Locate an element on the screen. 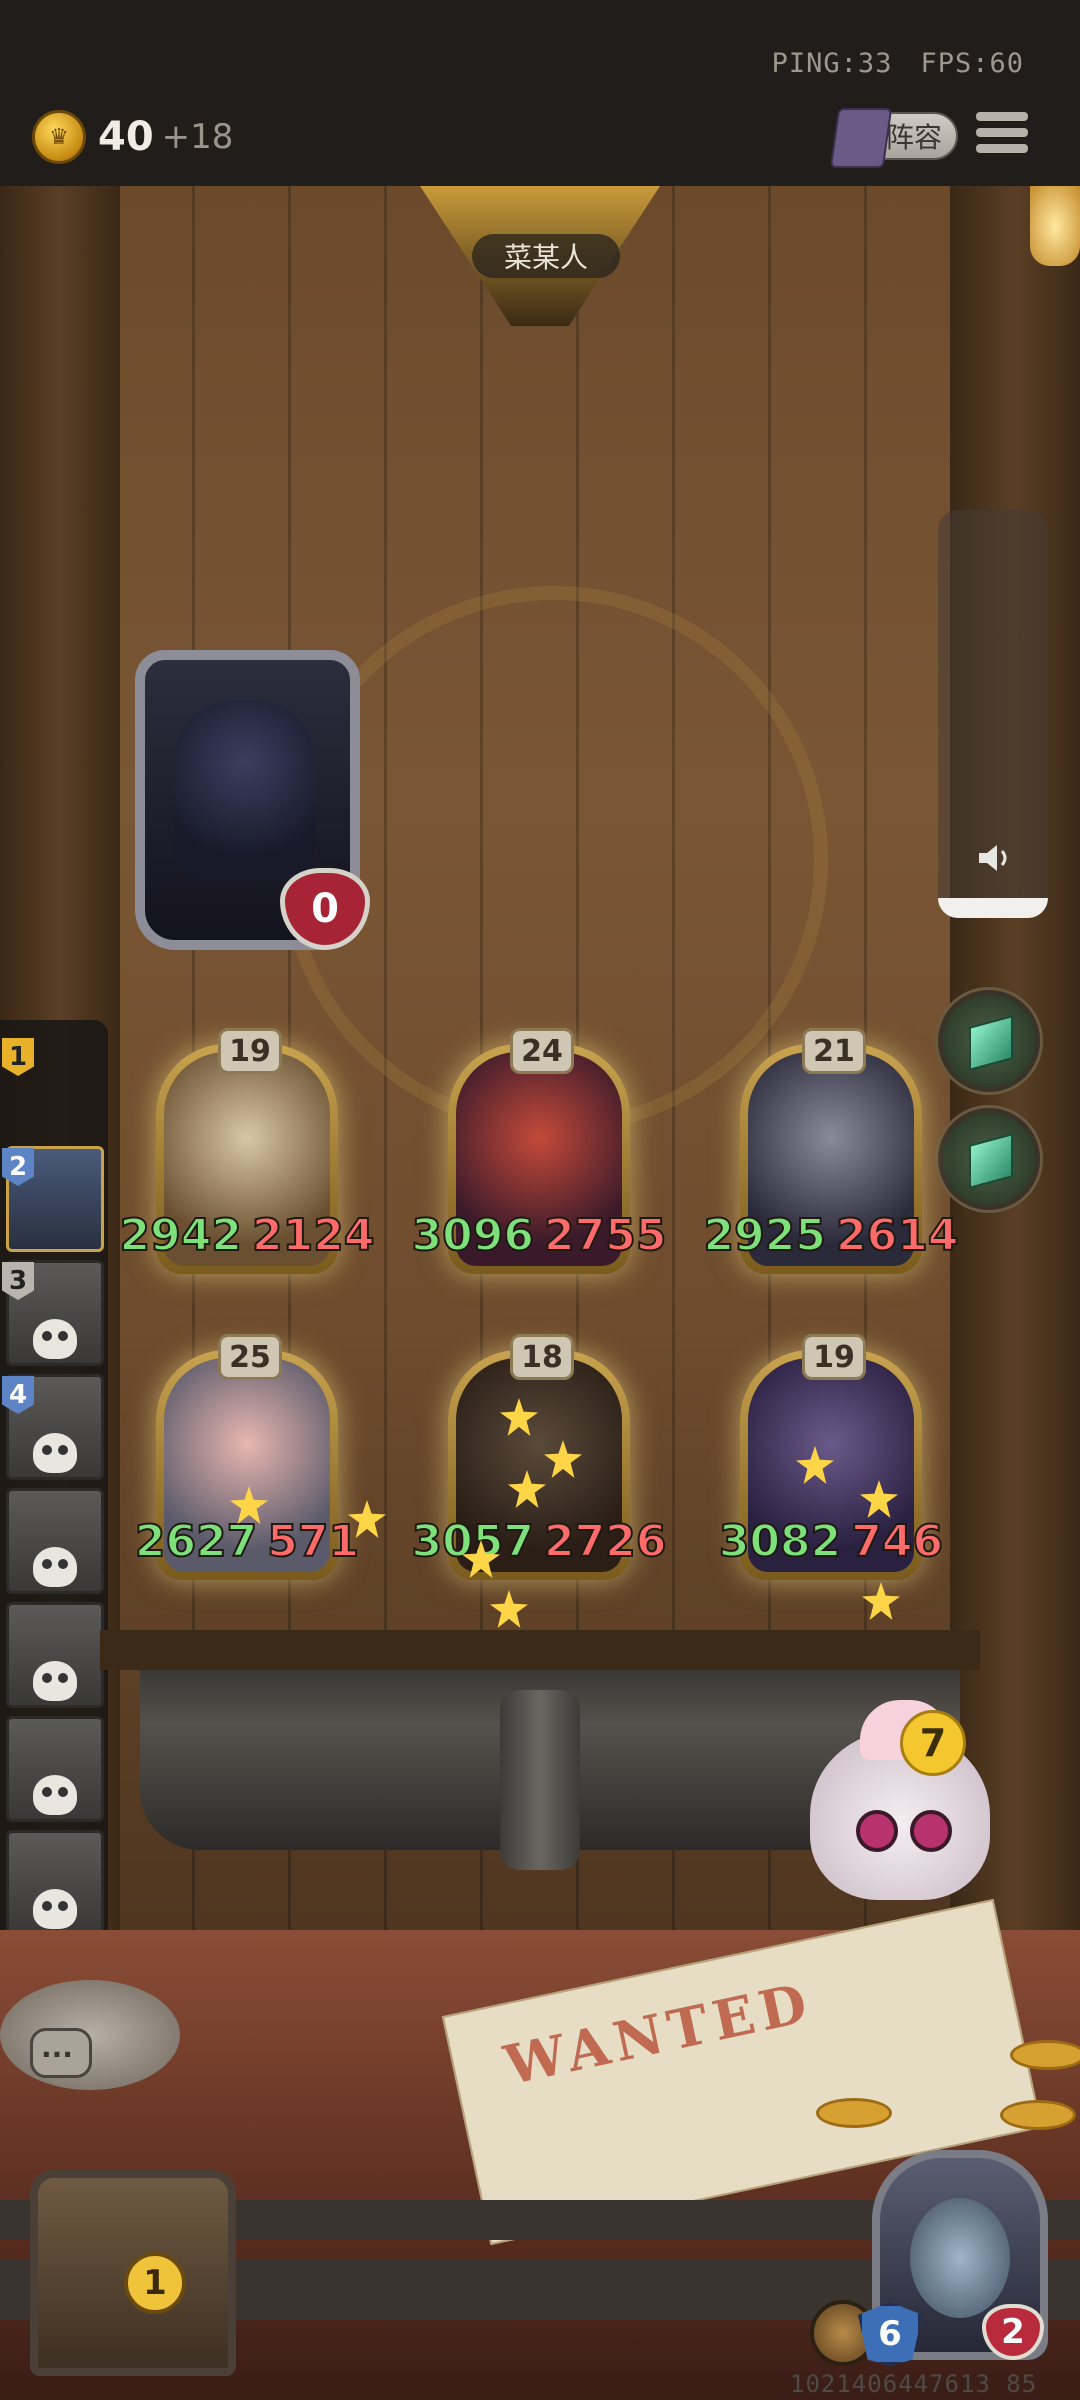 Image resolution: width=1080 pixels, height=2400 pixels. unit-attack: 3096 is located at coordinates (473, 1235).